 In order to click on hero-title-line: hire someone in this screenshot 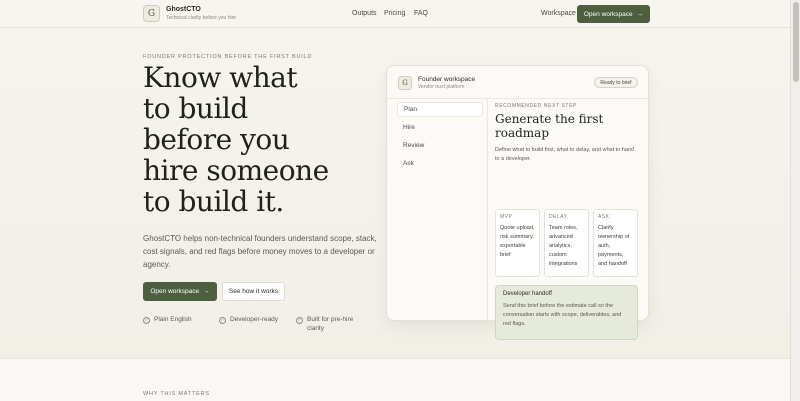, I will do `click(236, 170)`.